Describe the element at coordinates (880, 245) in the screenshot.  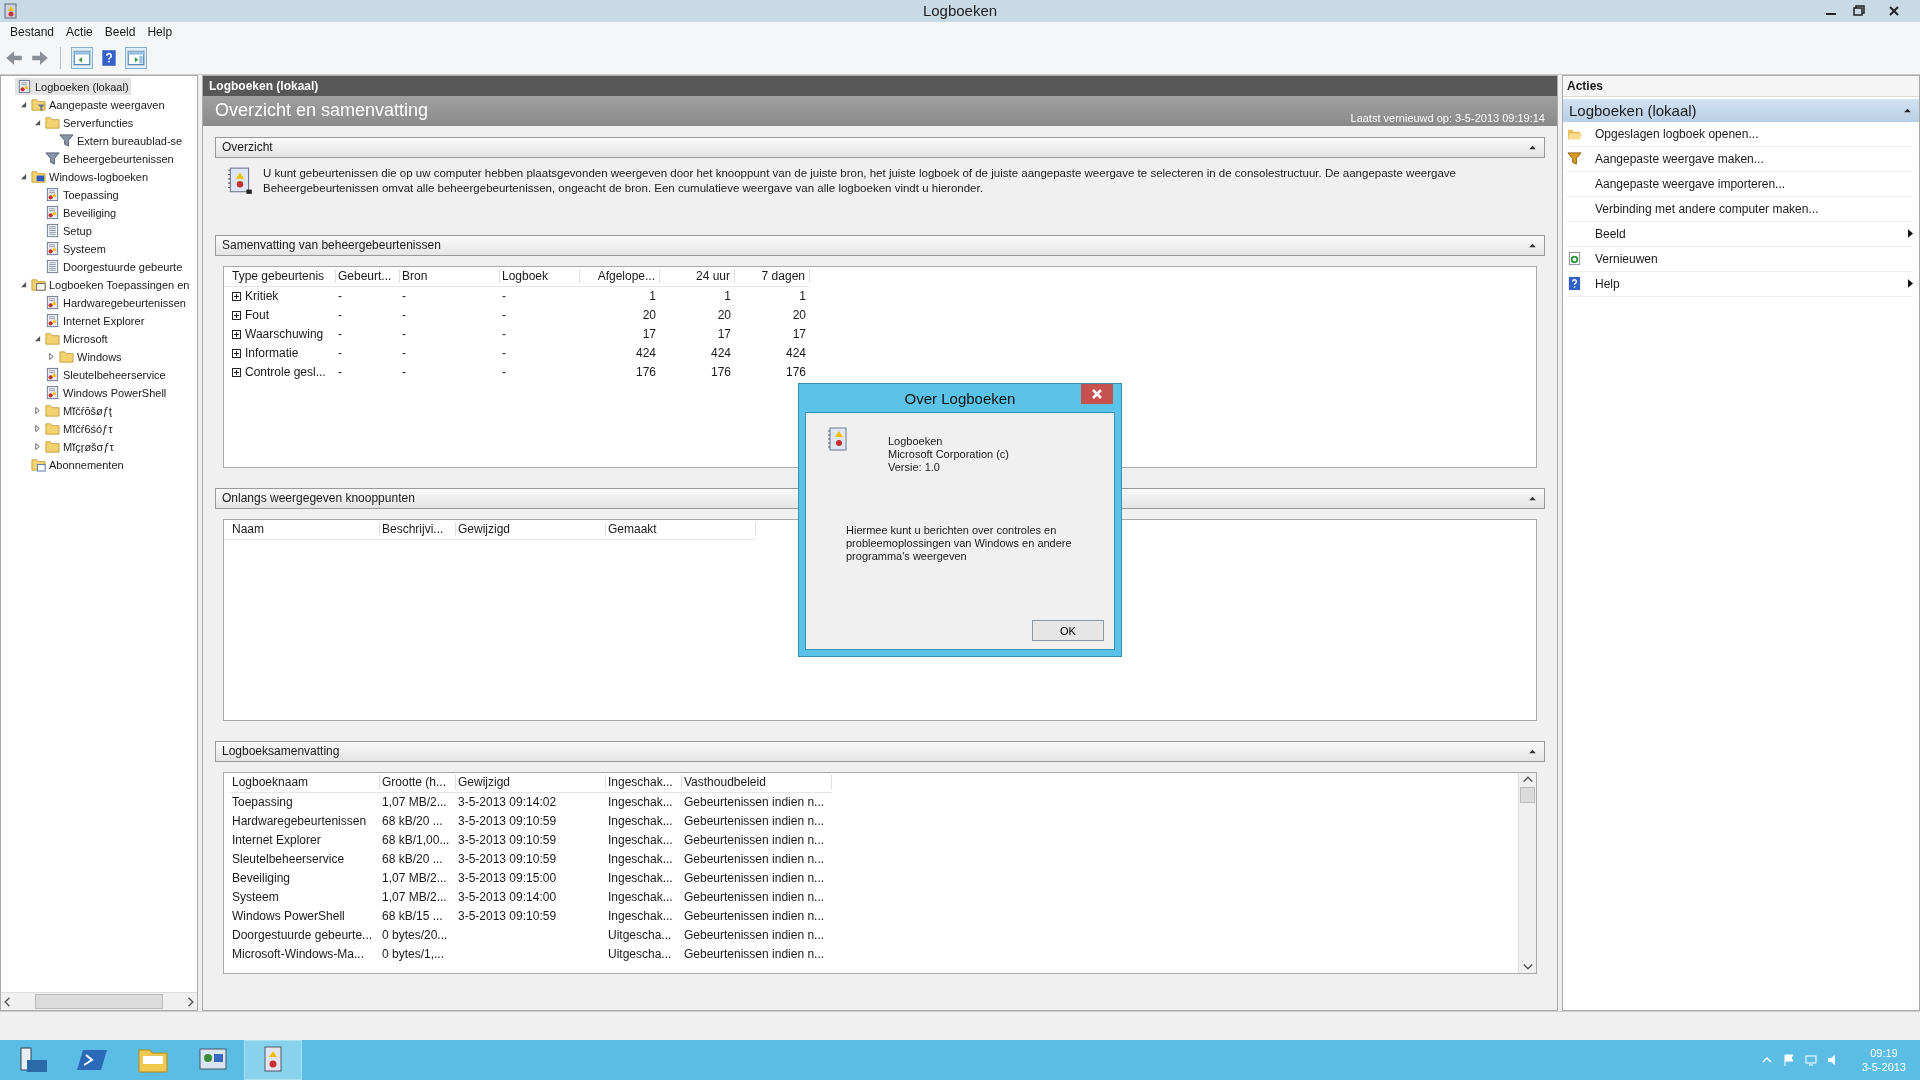
I see `section-header: Samenvatting van beheergebeurtenissen` at that location.